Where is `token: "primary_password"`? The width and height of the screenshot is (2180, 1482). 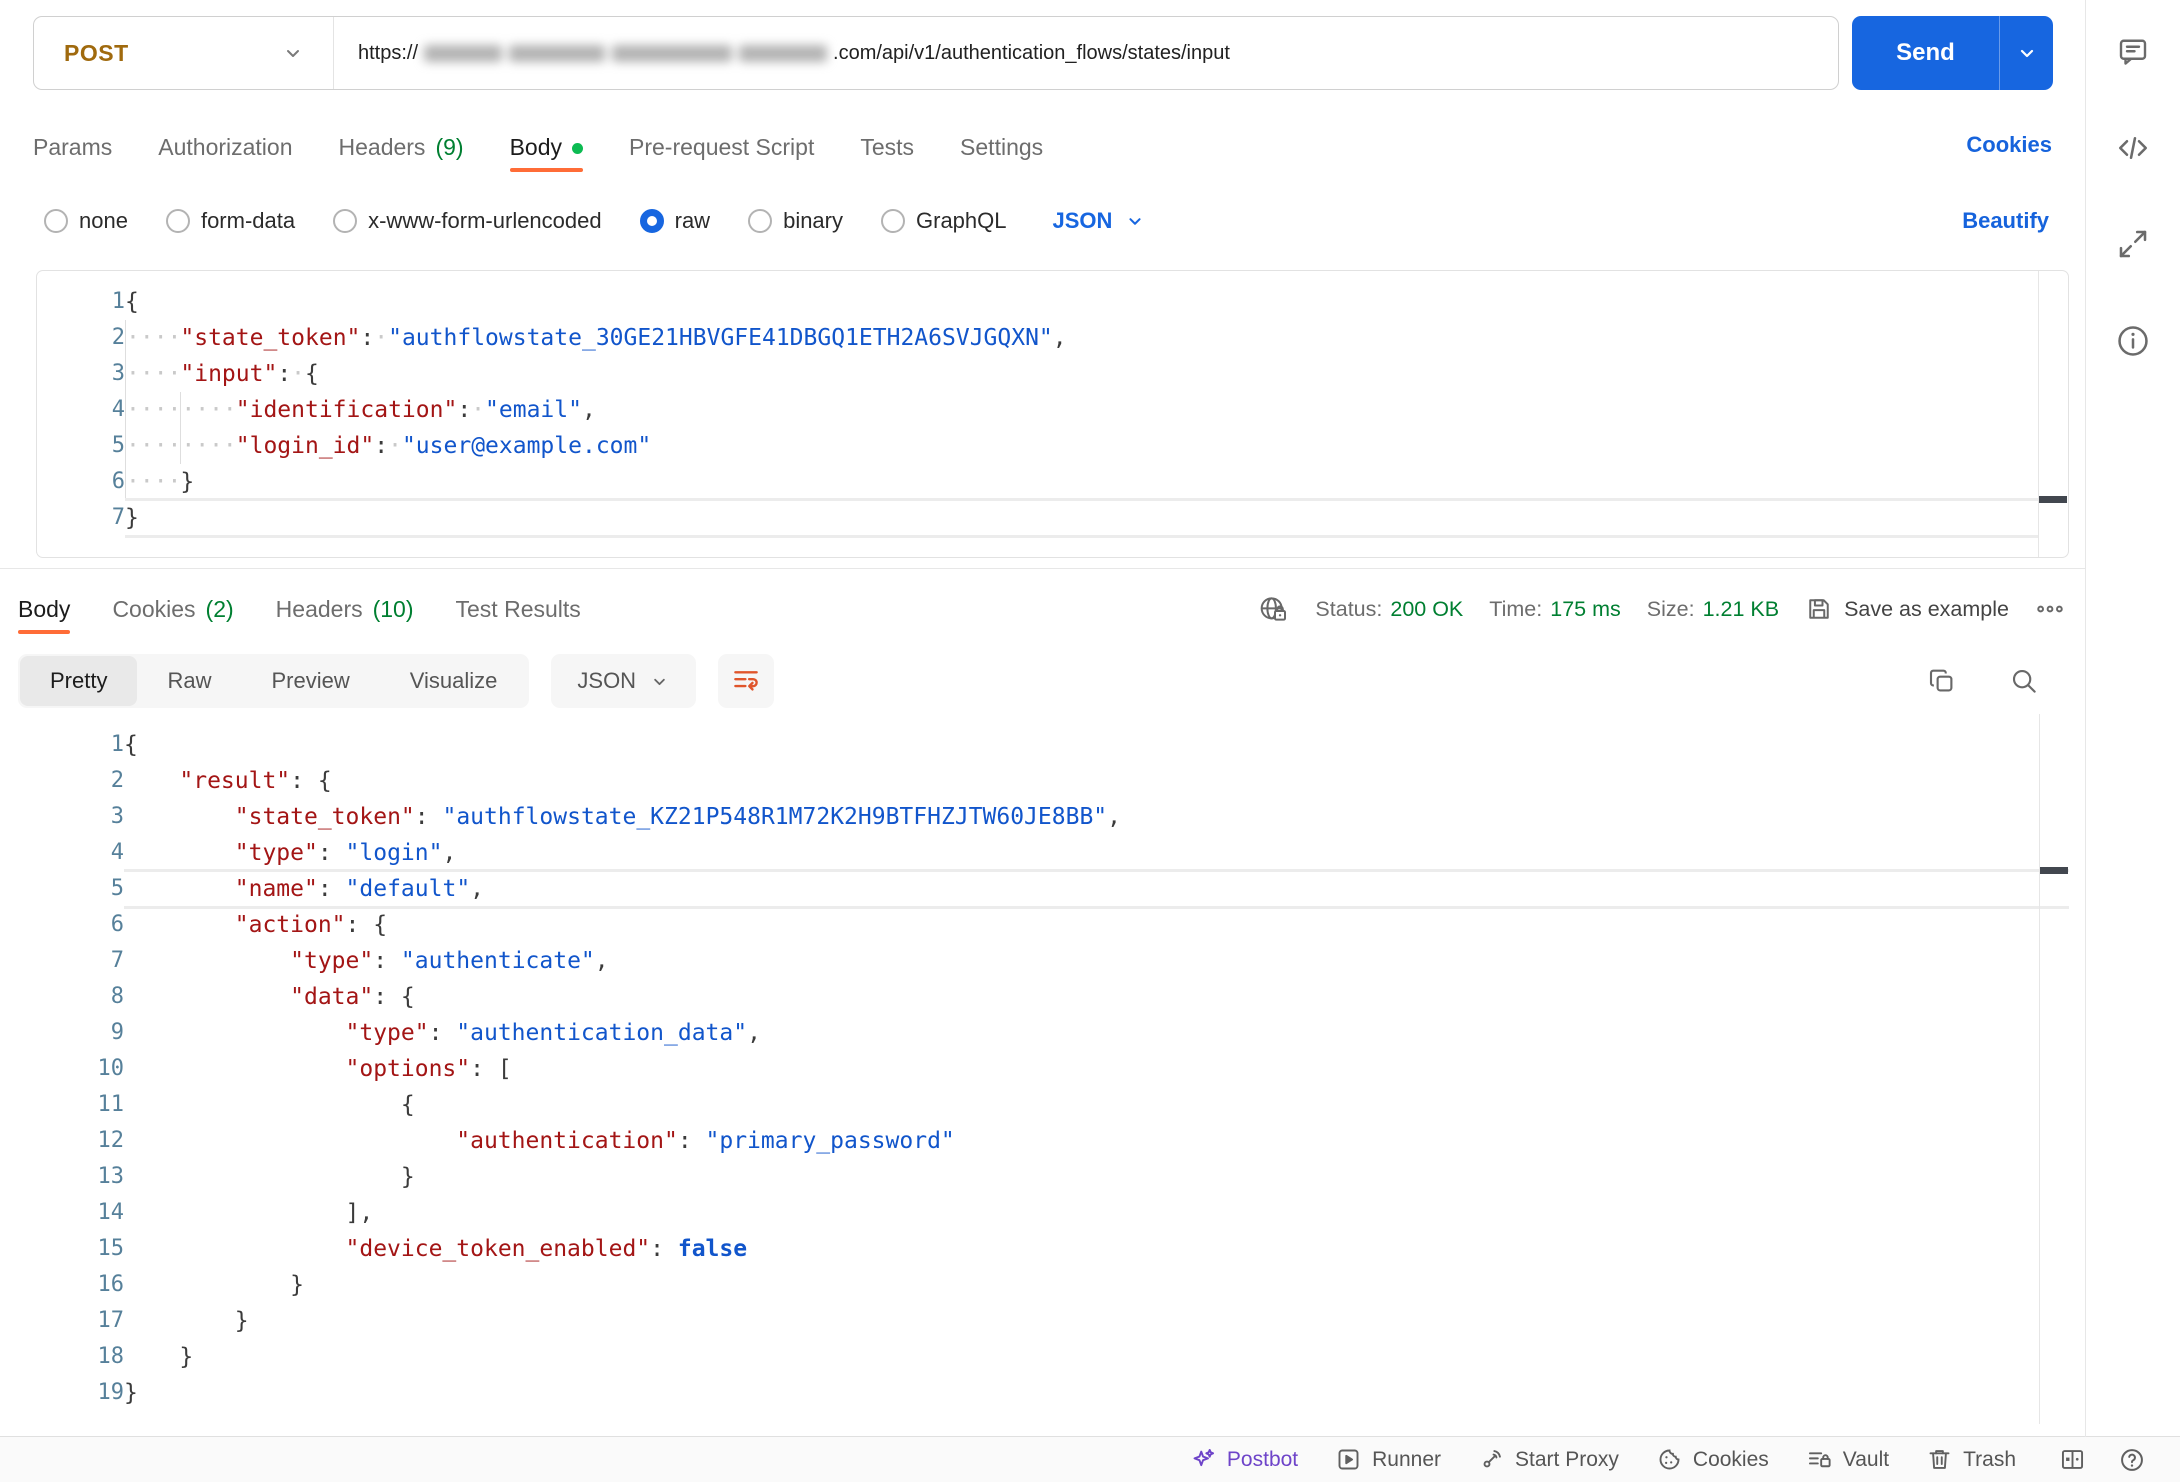 token: "primary_password" is located at coordinates (830, 1141).